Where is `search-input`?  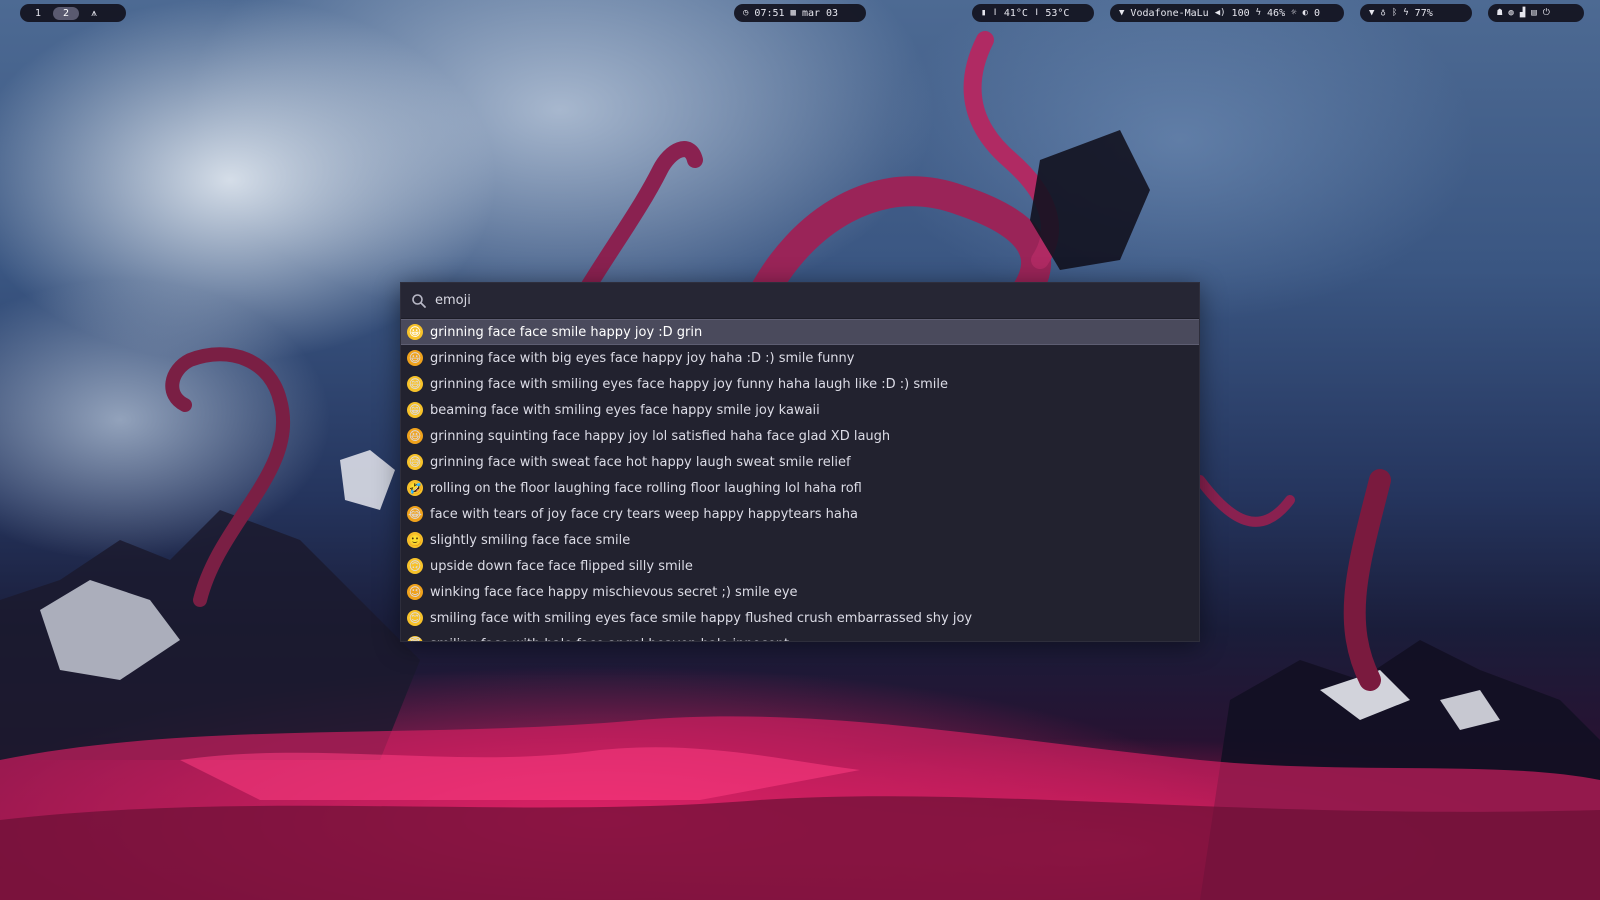
search-input is located at coordinates (817, 300).